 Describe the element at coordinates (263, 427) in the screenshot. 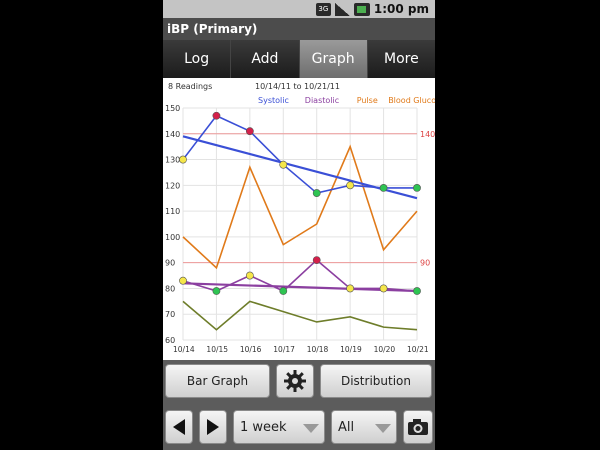

I see `period-value: 1 week` at that location.